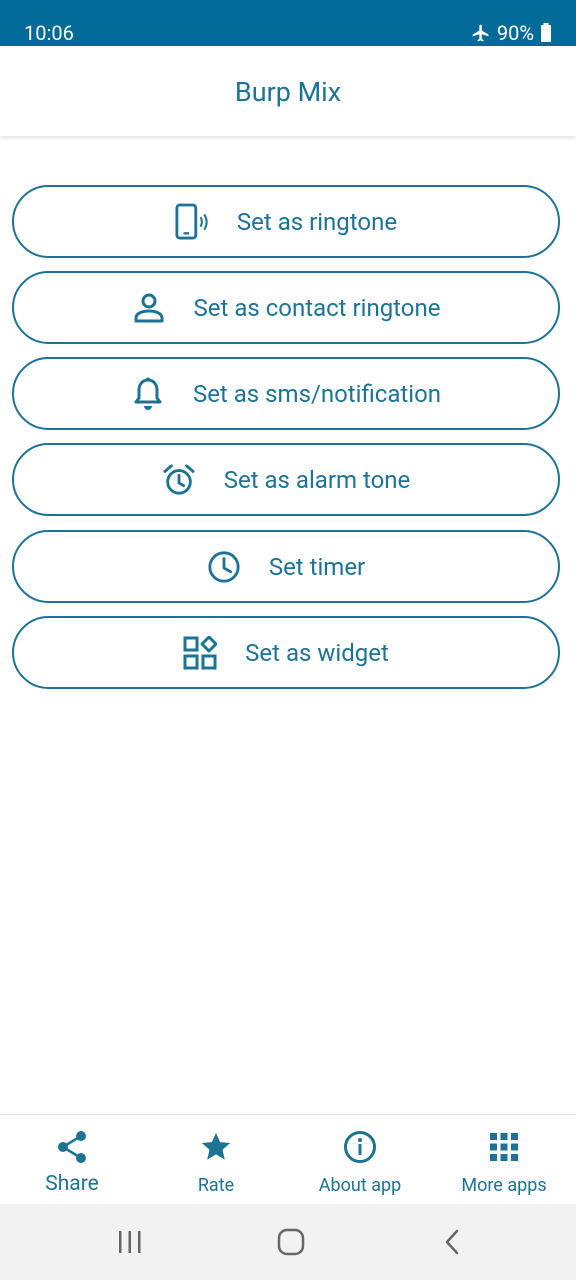 This screenshot has width=576, height=1280. Describe the element at coordinates (504, 1147) in the screenshot. I see `apps-grid-icon` at that location.